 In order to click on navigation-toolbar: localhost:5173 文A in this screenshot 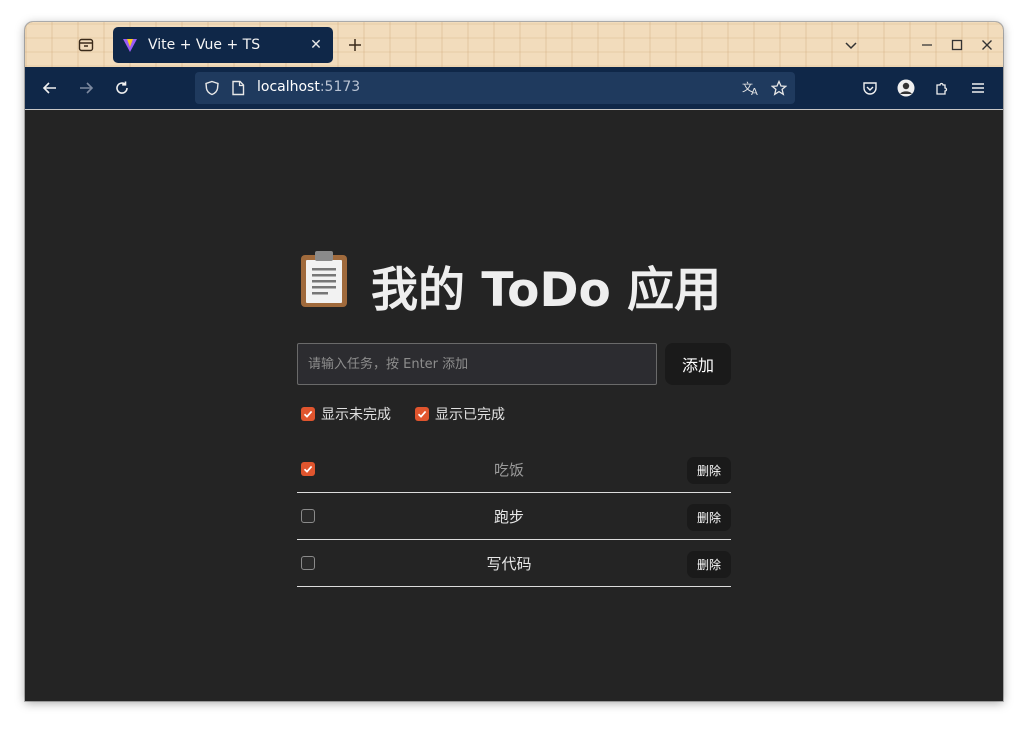, I will do `click(514, 88)`.